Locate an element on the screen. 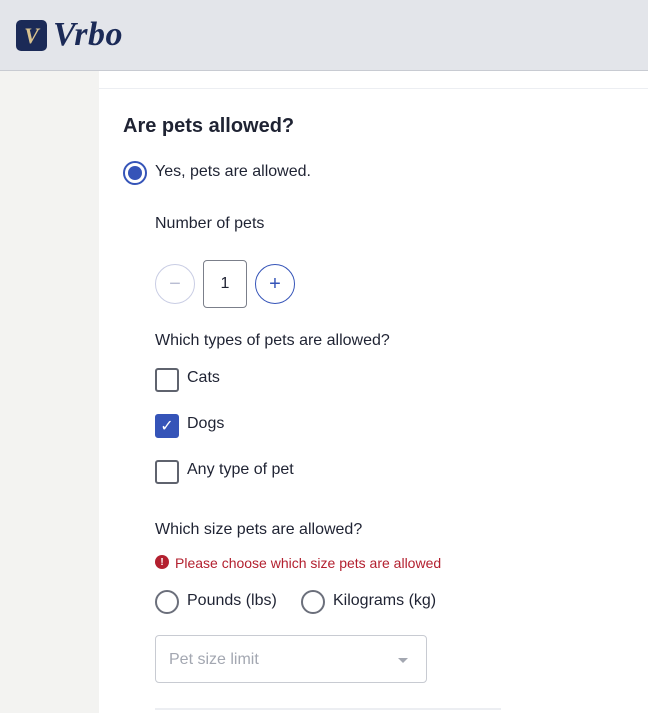  pet-types-question: Which types of pets are allowed? is located at coordinates (272, 340).